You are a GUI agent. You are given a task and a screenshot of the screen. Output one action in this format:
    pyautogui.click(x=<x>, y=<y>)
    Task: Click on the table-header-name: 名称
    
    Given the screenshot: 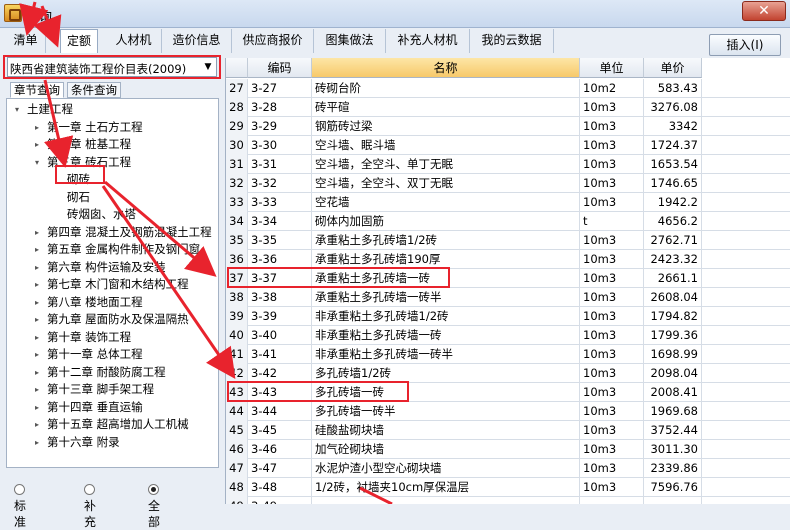 What is the action you would take?
    pyautogui.click(x=446, y=68)
    